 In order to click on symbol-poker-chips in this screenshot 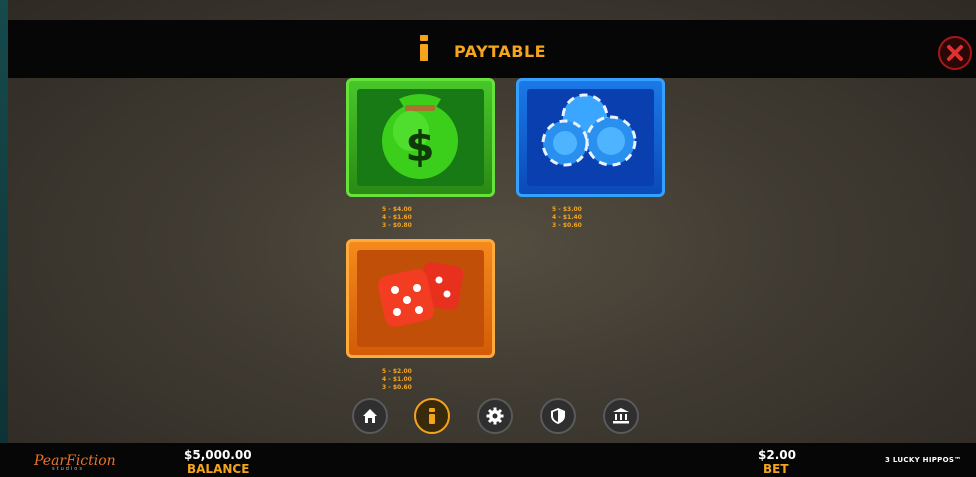, I will do `click(590, 137)`.